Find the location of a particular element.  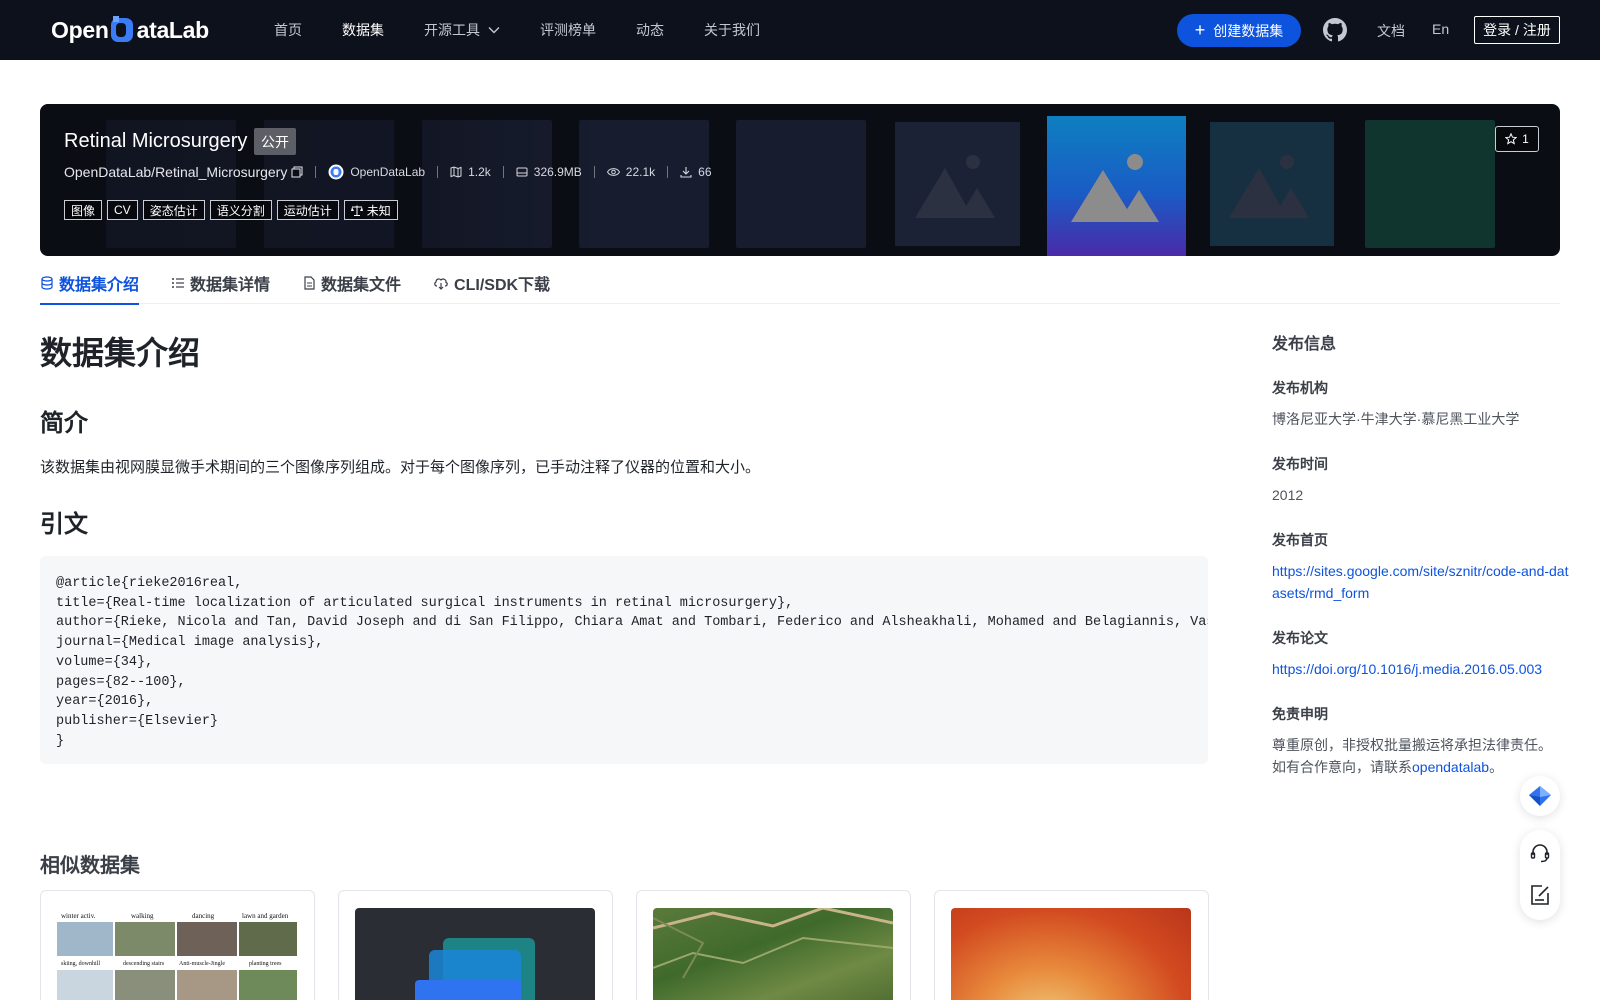

tag-license: 未知 is located at coordinates (370, 210).